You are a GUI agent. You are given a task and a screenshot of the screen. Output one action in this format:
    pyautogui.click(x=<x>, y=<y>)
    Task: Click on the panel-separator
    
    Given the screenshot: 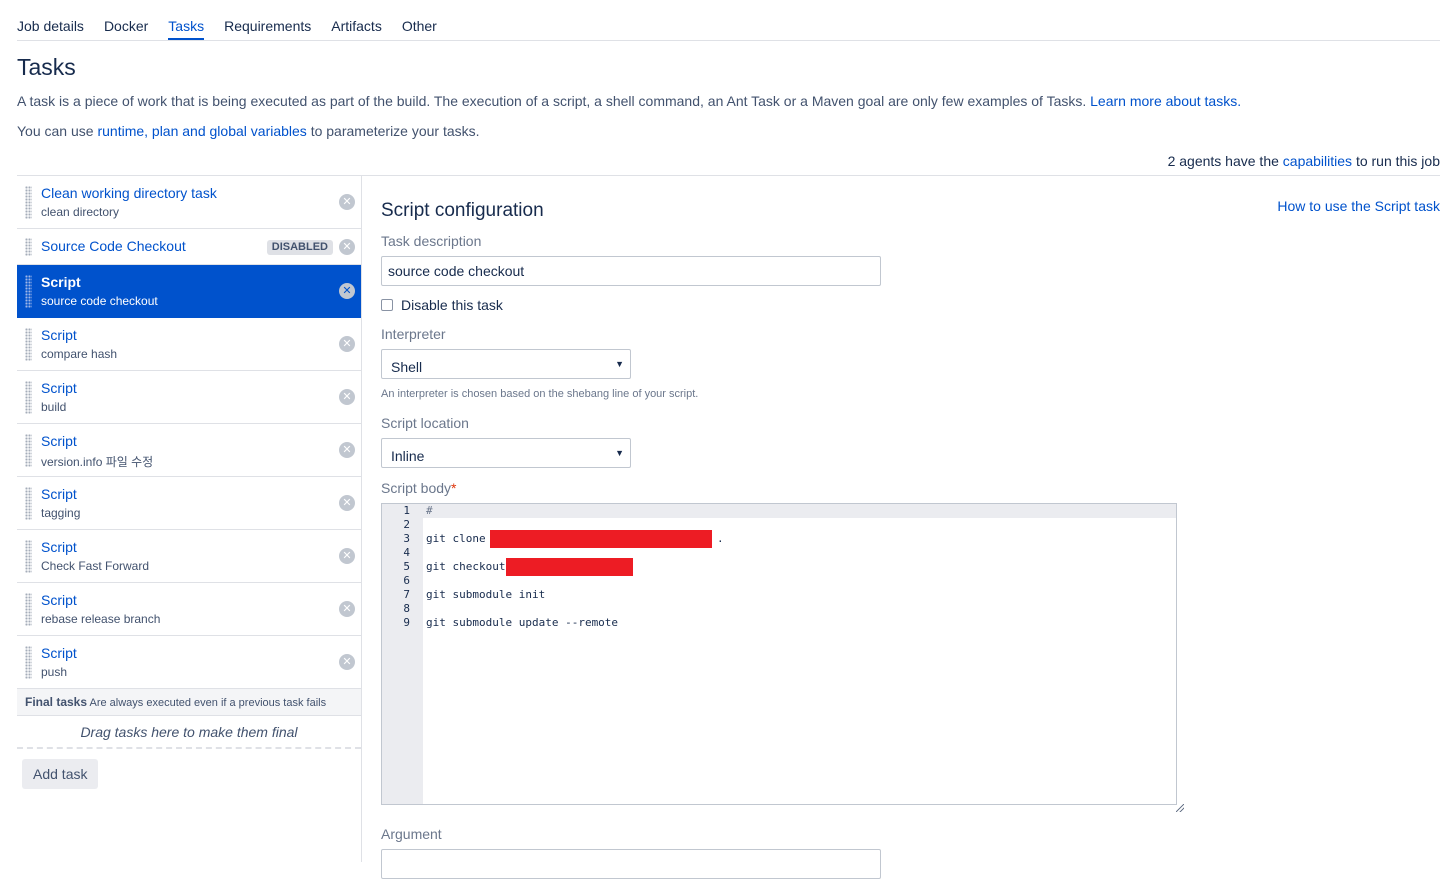 What is the action you would take?
    pyautogui.click(x=361, y=519)
    